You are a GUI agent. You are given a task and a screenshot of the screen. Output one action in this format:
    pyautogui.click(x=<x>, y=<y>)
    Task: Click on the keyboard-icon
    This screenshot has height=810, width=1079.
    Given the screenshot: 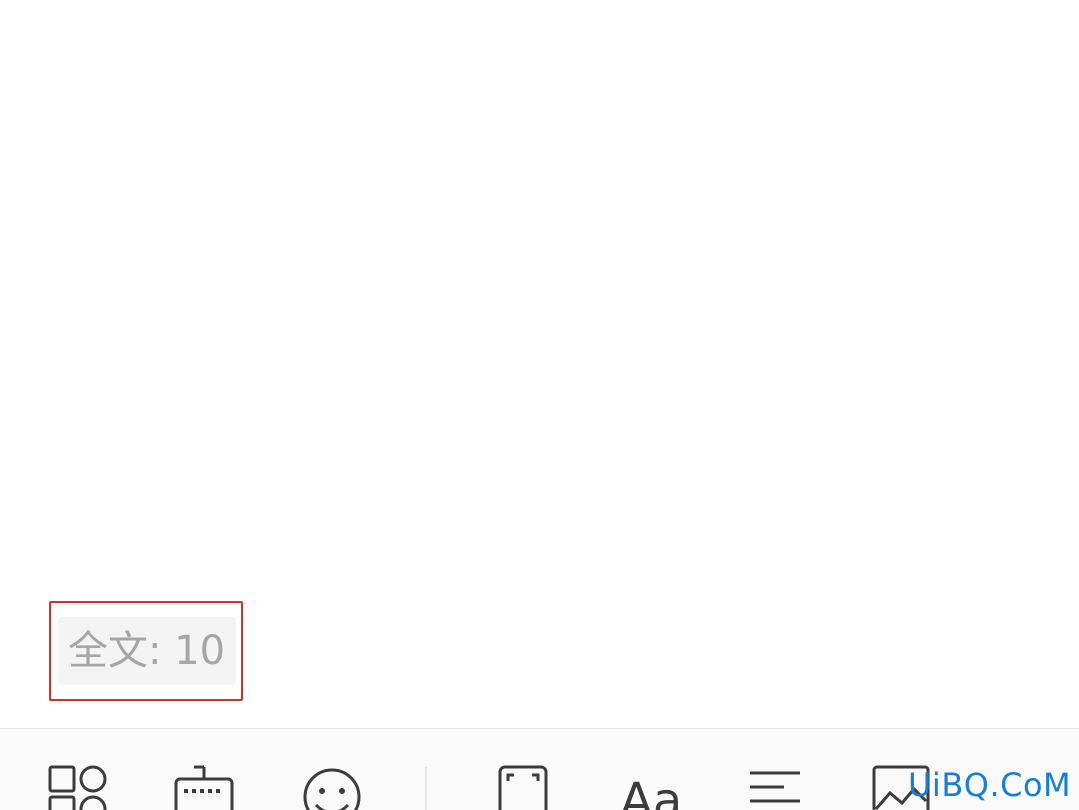 What is the action you would take?
    pyautogui.click(x=204, y=787)
    